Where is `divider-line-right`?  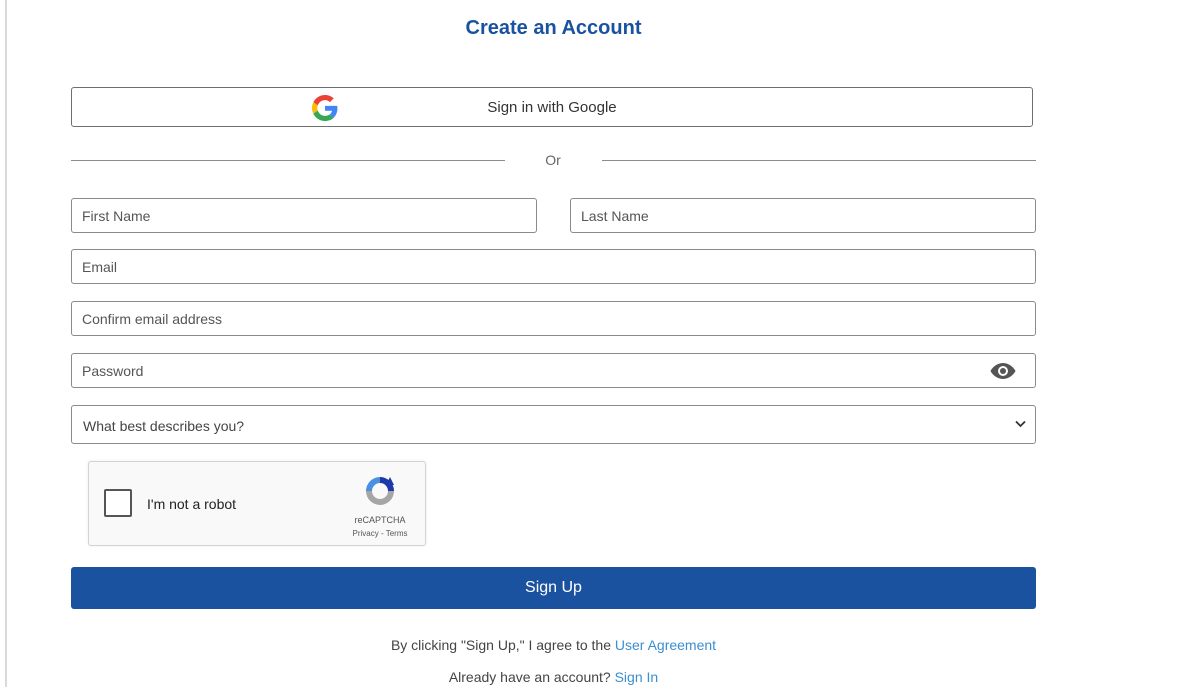 divider-line-right is located at coordinates (819, 160).